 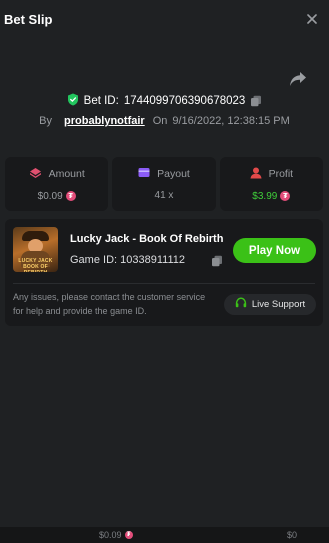 I want to click on game-thumbnail: LUCKY JACK BOOK OF REBIRTH, so click(x=35, y=249).